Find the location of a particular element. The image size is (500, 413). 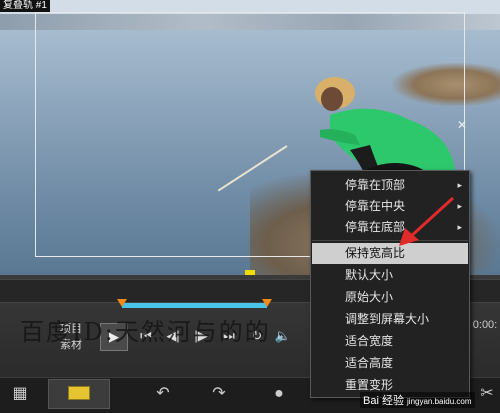

redo-icon: ↷ is located at coordinates (219, 393).